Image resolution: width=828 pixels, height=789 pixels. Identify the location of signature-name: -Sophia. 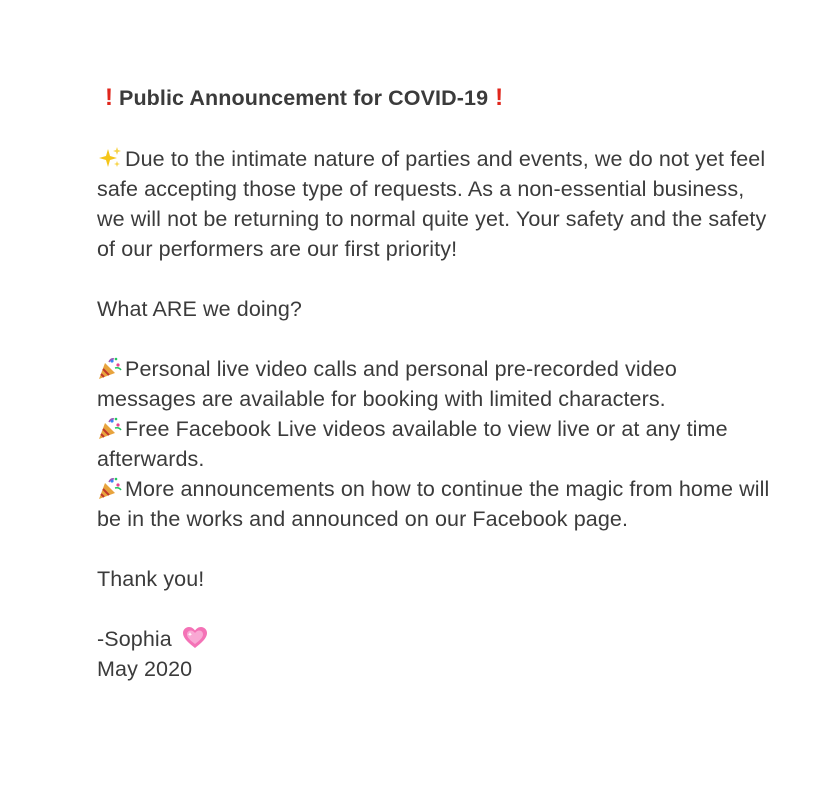
(134, 639).